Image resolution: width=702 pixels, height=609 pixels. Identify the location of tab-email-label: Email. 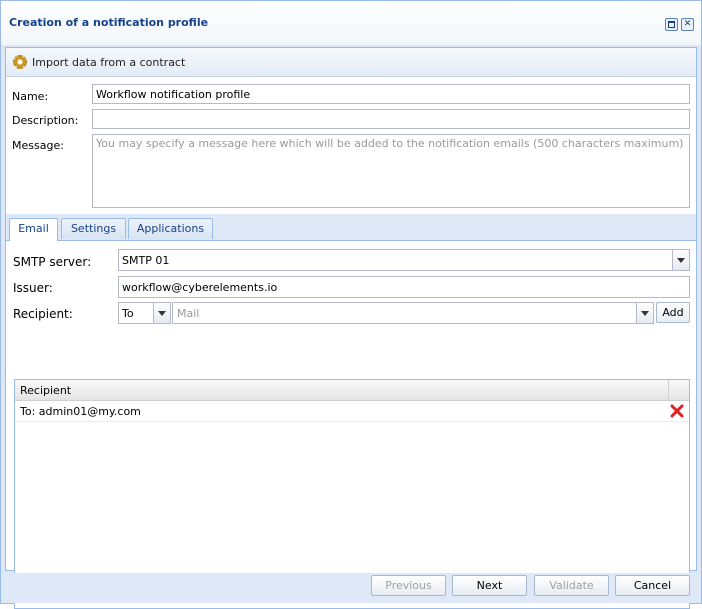
(33, 228).